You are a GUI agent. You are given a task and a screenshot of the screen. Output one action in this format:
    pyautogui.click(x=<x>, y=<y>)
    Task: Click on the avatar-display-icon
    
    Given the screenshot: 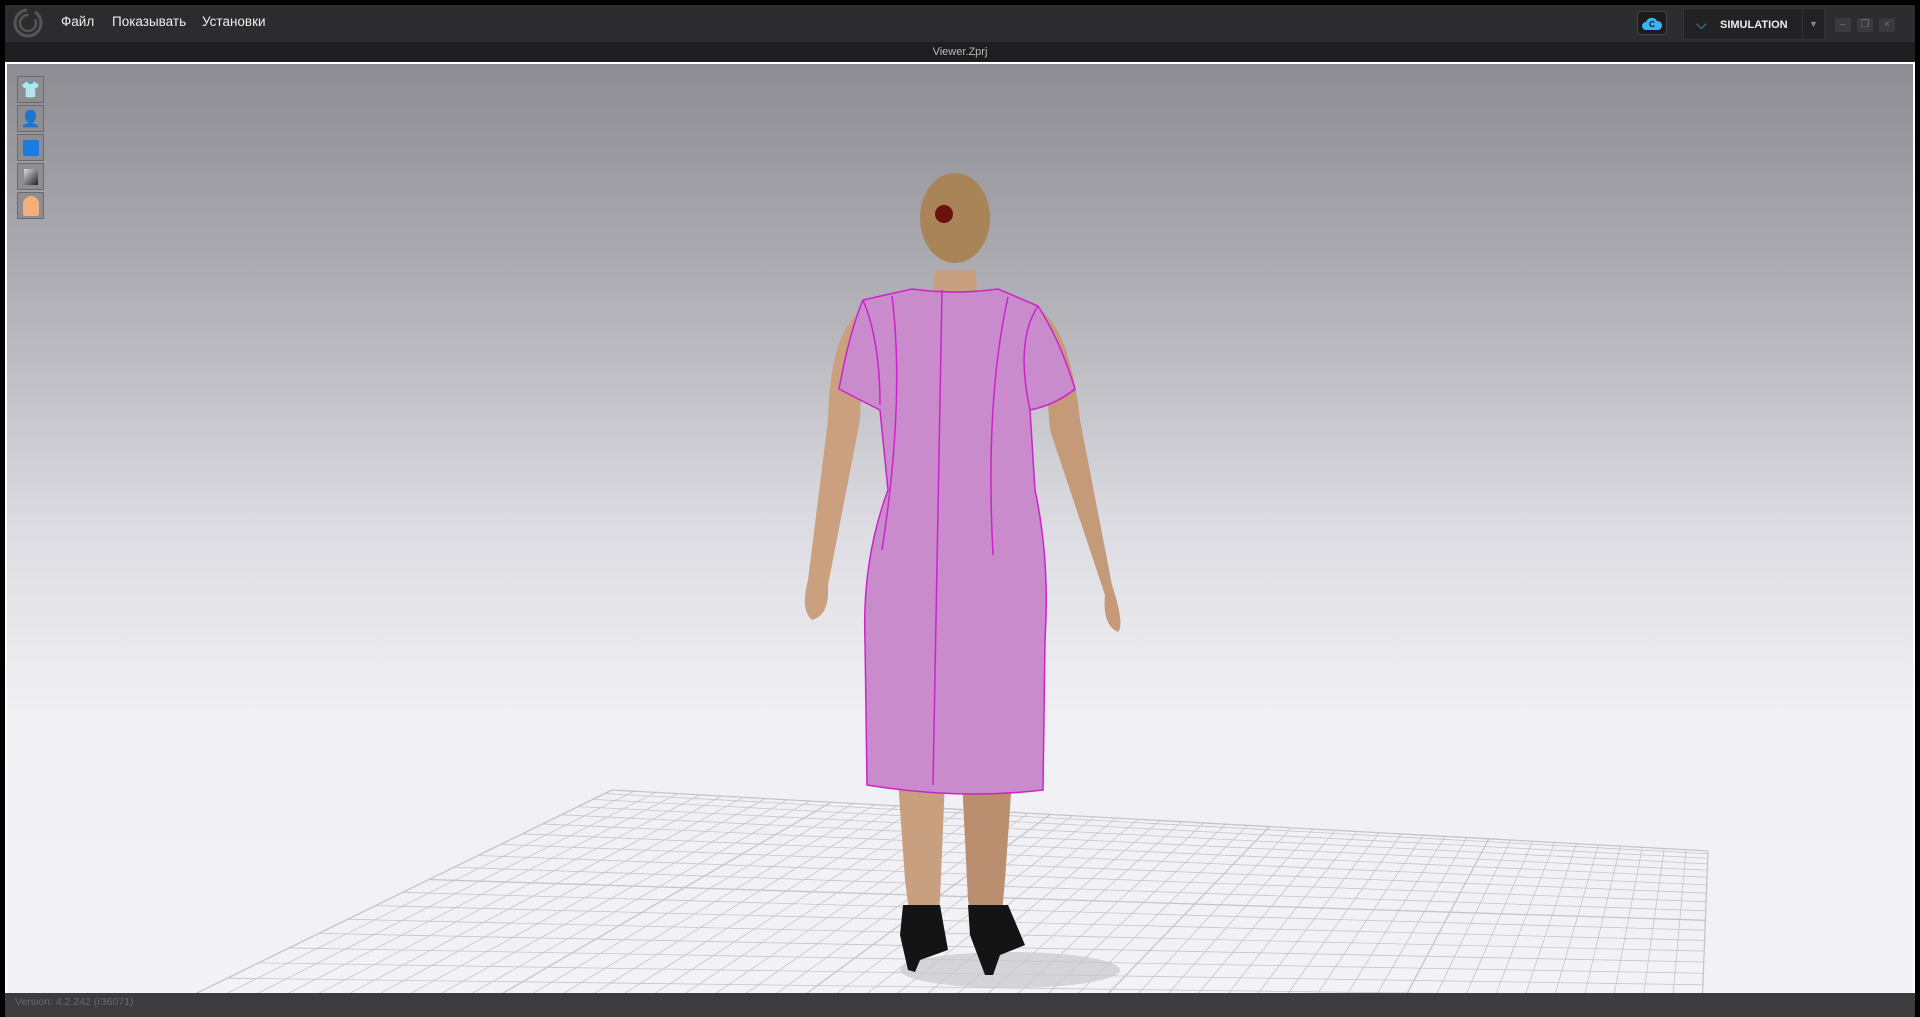 What is the action you would take?
    pyautogui.click(x=30, y=205)
    